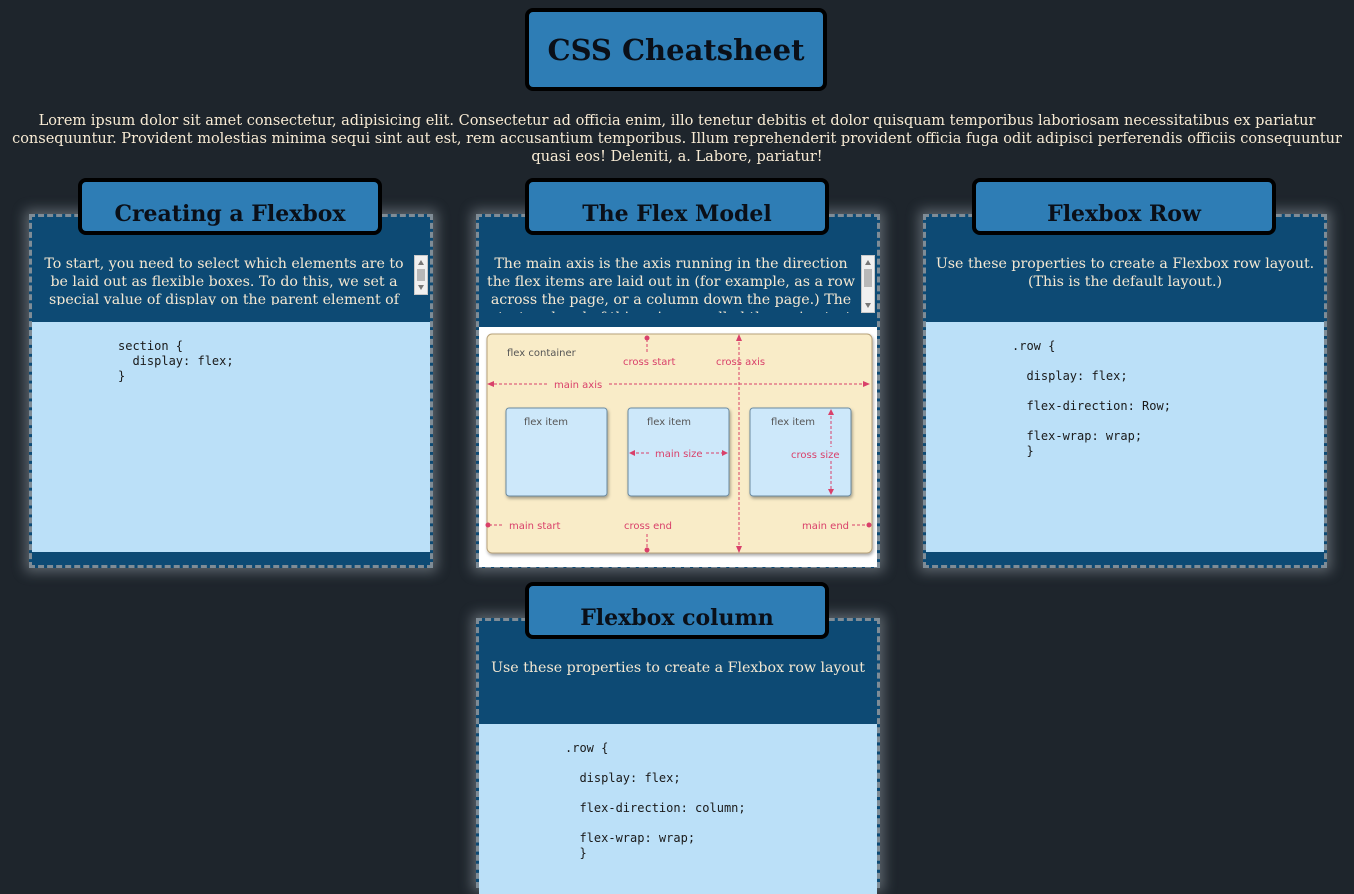 This screenshot has height=894, width=1354. Describe the element at coordinates (815, 455) in the screenshot. I see `cross-size-label: cross size` at that location.